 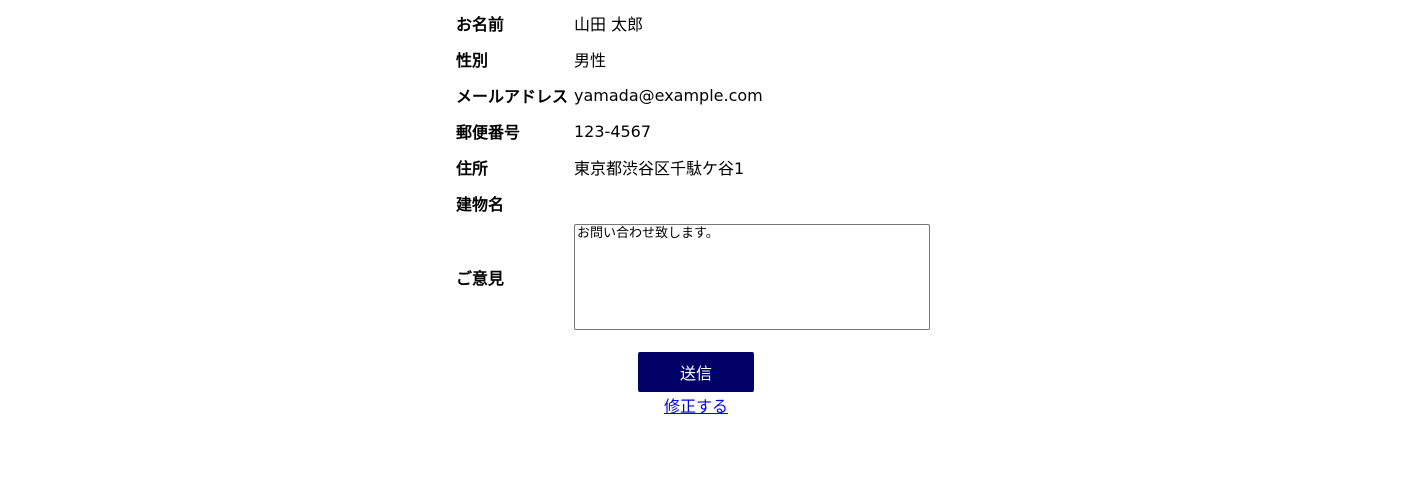 What do you see at coordinates (472, 60) in the screenshot?
I see `gender-label: 性別` at bounding box center [472, 60].